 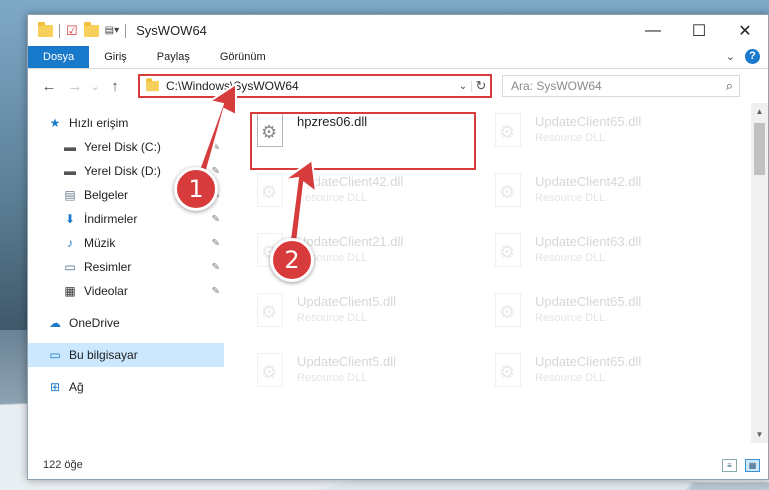 I want to click on close-button: ✕, so click(x=745, y=30).